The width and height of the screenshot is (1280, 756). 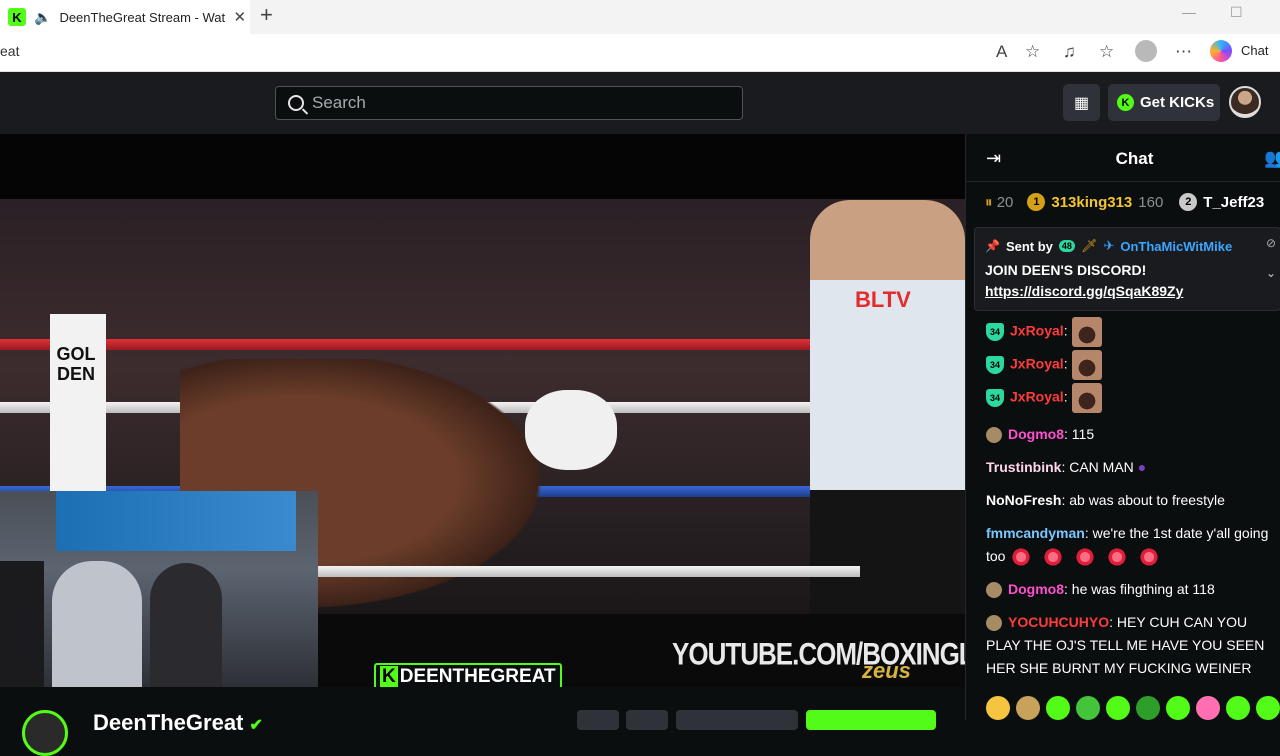 What do you see at coordinates (1101, 467) in the screenshot?
I see `chat-text: CAN MAN` at bounding box center [1101, 467].